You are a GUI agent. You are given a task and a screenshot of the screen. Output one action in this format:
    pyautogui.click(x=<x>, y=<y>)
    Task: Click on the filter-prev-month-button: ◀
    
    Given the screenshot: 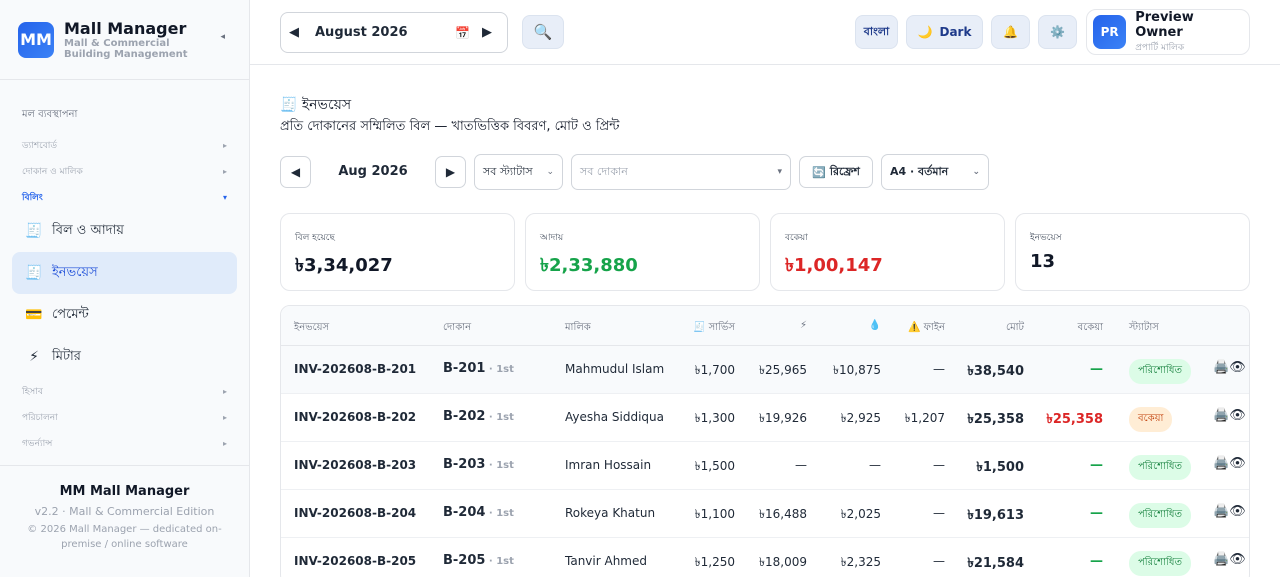 What is the action you would take?
    pyautogui.click(x=295, y=172)
    